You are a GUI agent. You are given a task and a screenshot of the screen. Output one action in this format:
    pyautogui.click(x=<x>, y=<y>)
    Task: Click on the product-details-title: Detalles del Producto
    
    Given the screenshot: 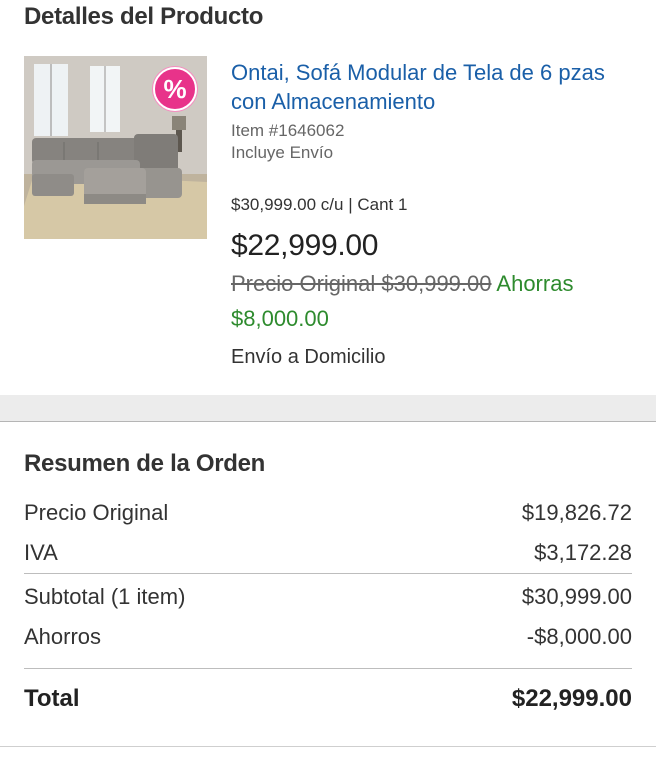 What is the action you would take?
    pyautogui.click(x=144, y=16)
    